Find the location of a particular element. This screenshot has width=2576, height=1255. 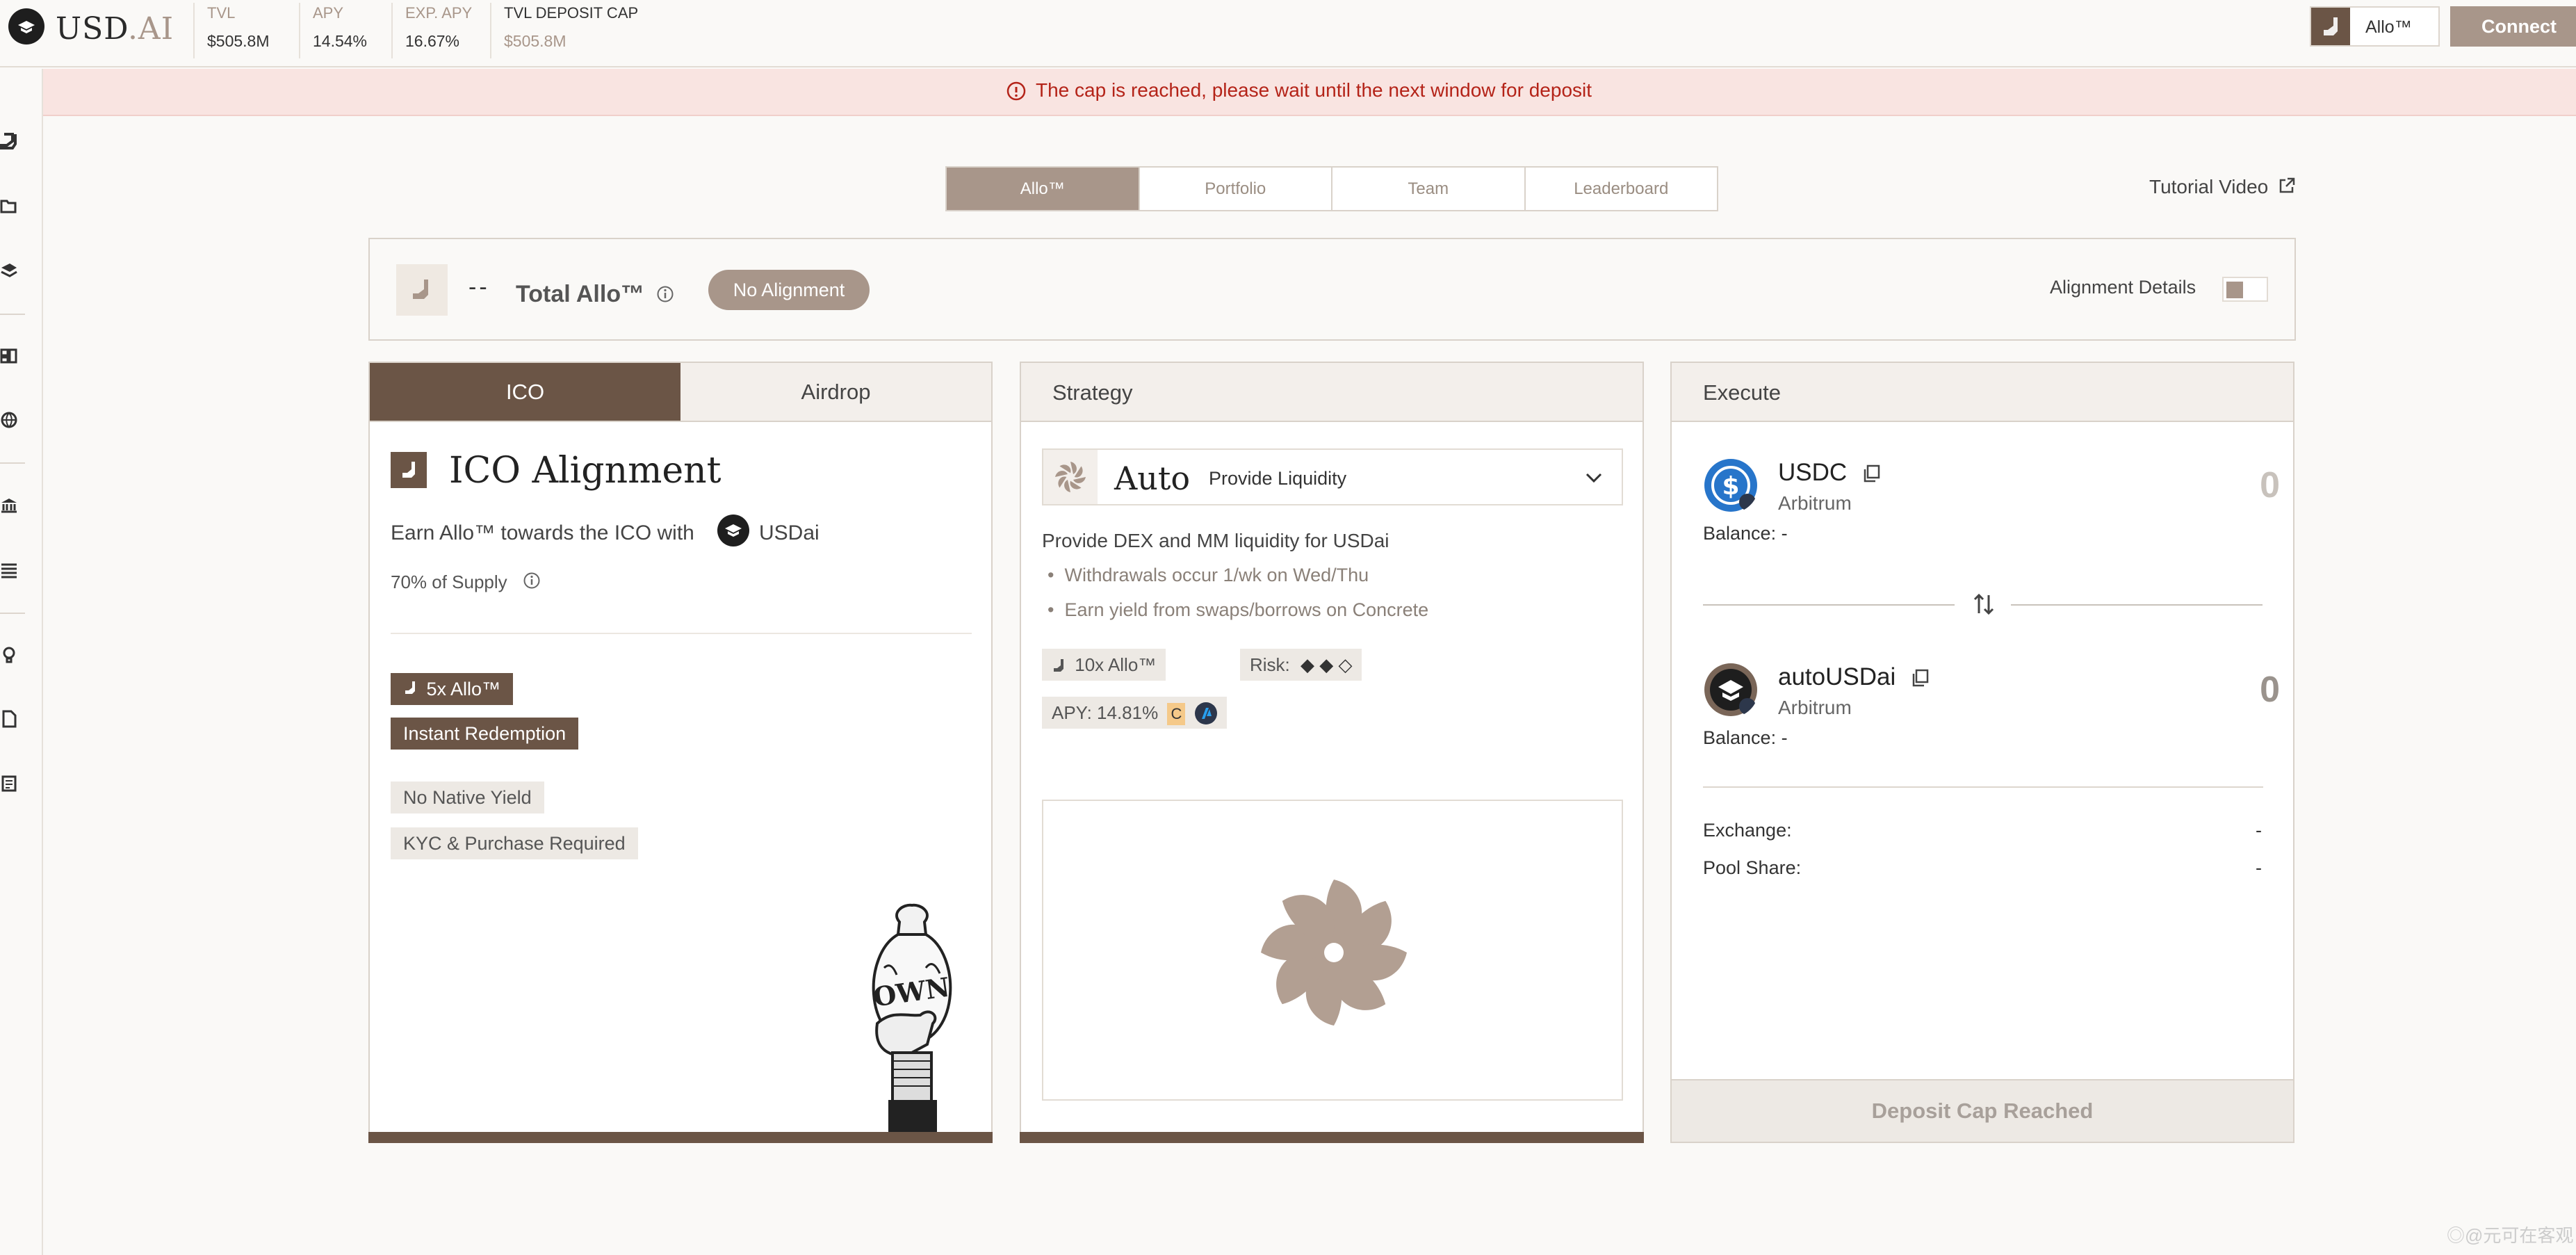

alignment-status-badge: No Alignment is located at coordinates (789, 290).